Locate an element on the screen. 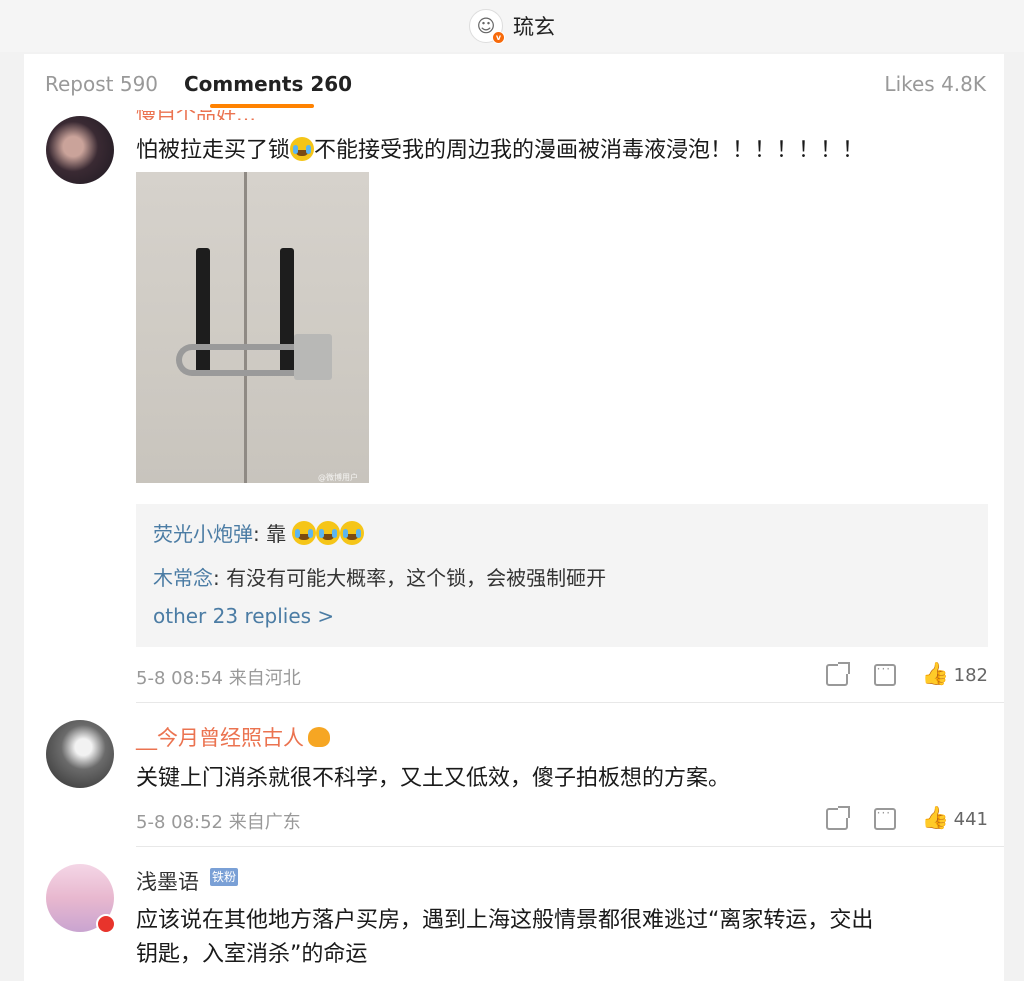  comment-meta: 5-8 08:52 来自广东 is located at coordinates (218, 822).